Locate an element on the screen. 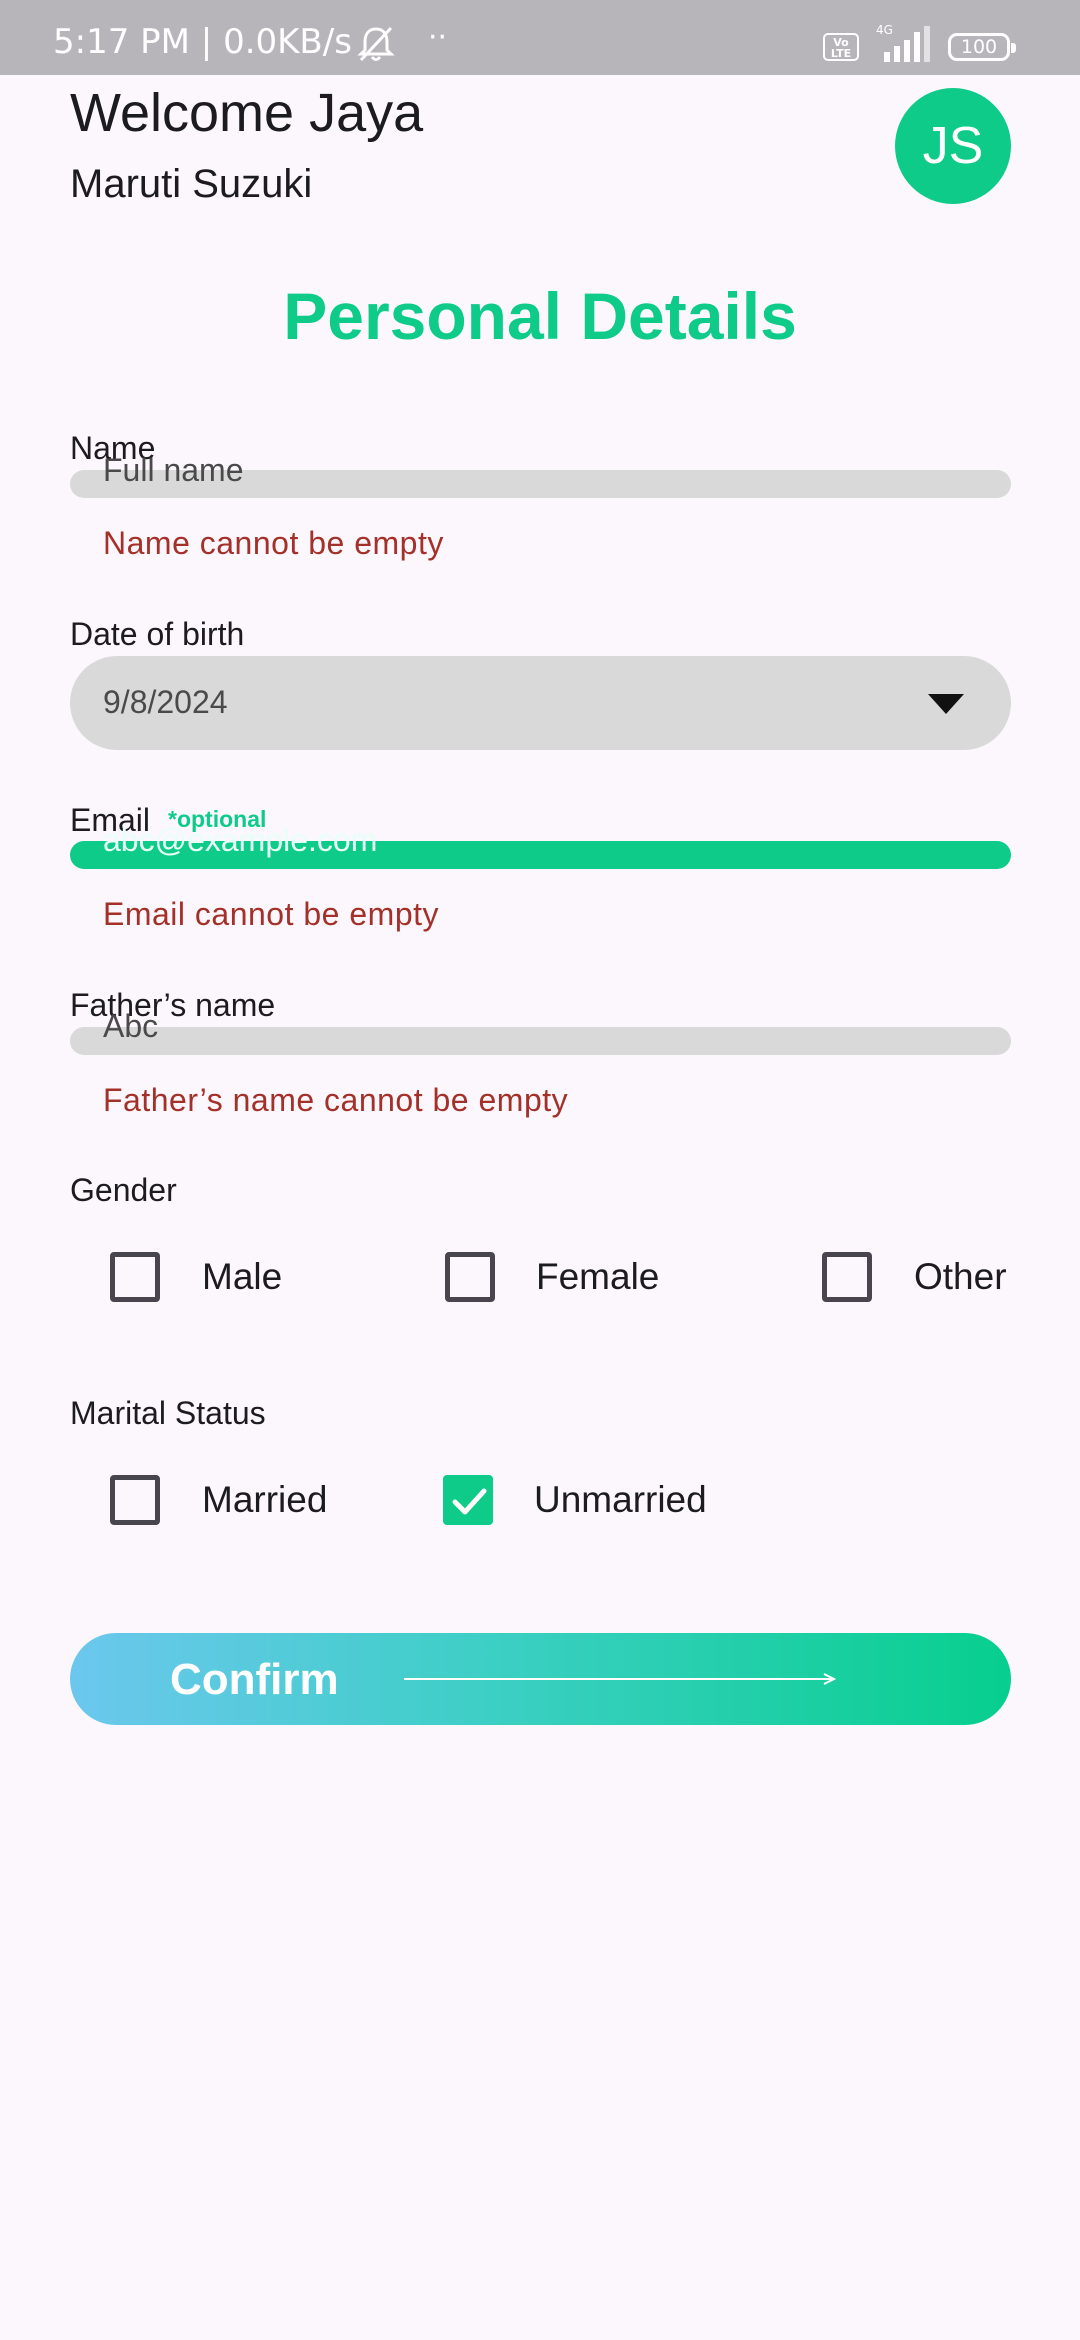 The image size is (1080, 2340). gender-male-checkbox is located at coordinates (135, 1277).